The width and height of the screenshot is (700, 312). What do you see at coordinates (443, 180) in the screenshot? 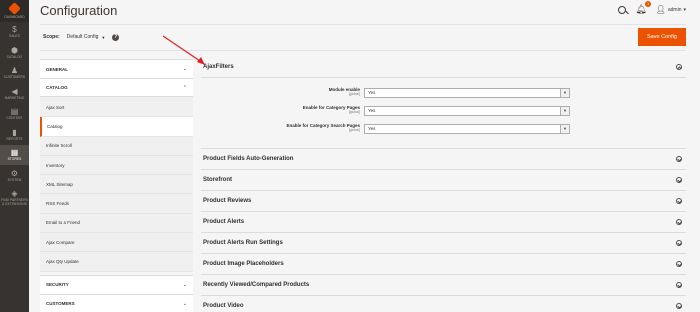
I see `section-storefront-header: Storefront` at bounding box center [443, 180].